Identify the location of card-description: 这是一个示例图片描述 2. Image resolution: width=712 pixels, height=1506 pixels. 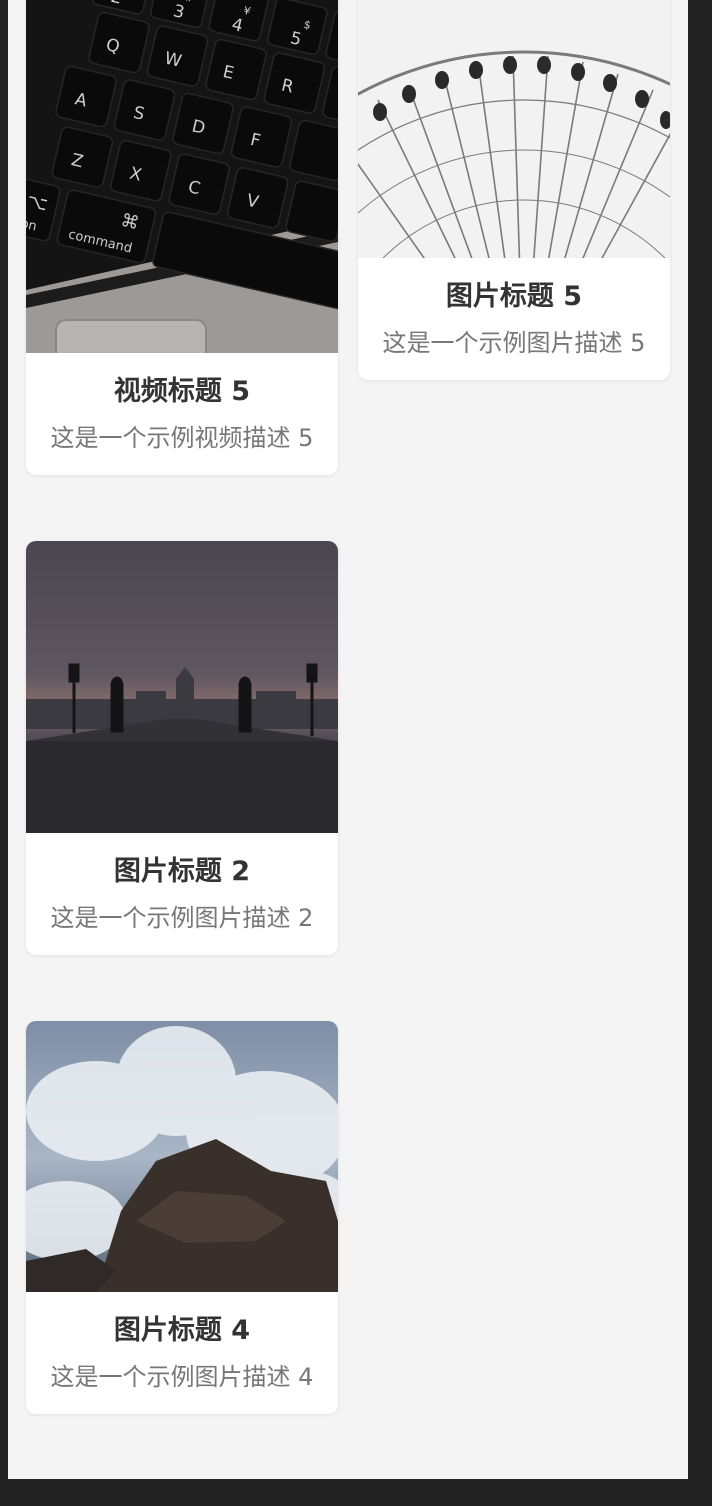
(182, 918).